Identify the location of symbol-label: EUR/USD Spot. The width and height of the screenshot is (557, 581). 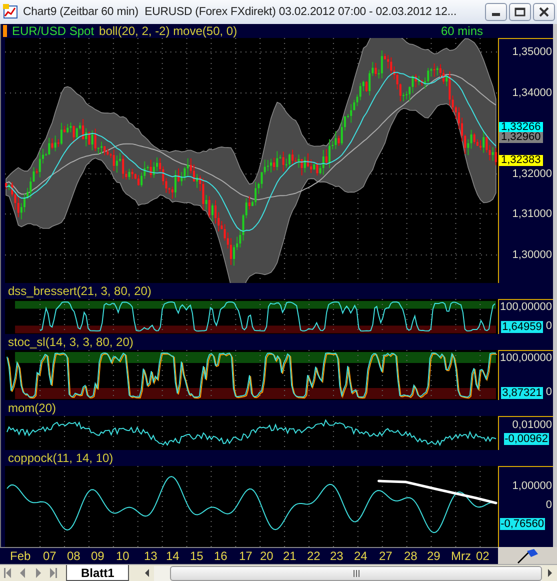
(53, 31).